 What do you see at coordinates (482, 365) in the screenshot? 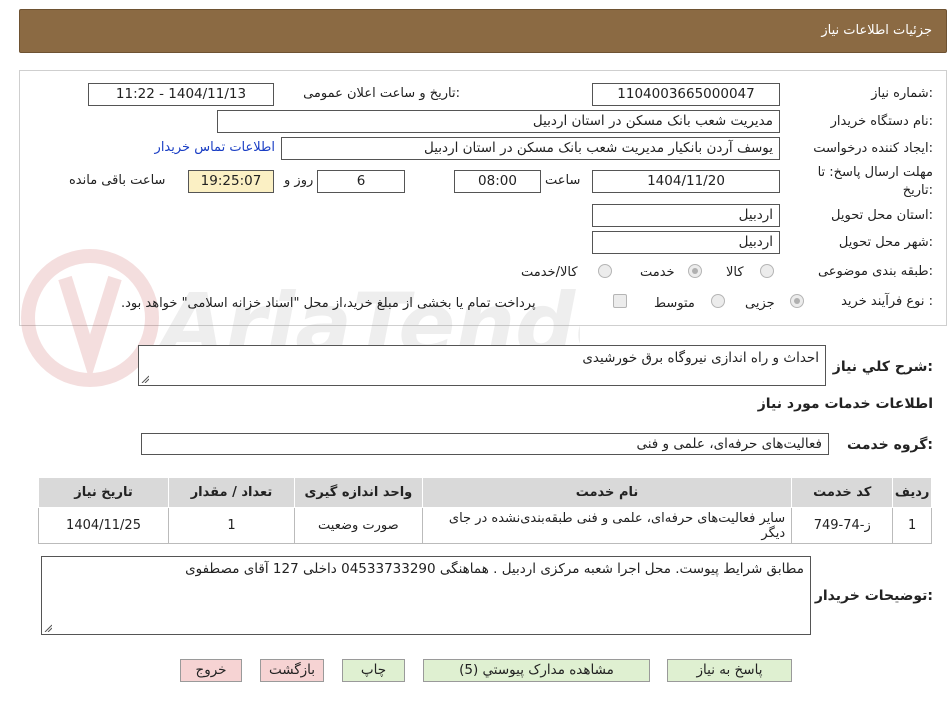
I see `summary-textarea: احداث و راه اندازی نیروگاه برق خورشیدی` at bounding box center [482, 365].